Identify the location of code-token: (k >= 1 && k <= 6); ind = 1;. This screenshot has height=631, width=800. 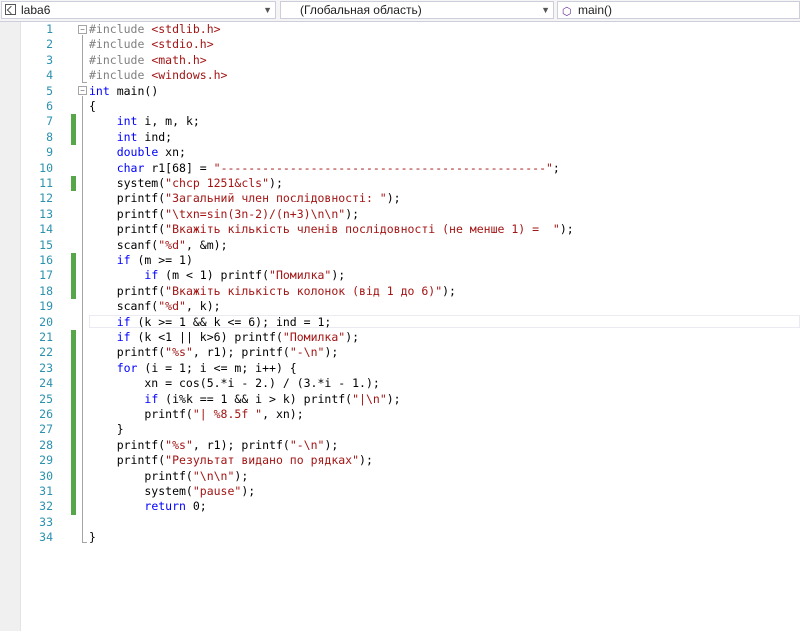
(231, 321).